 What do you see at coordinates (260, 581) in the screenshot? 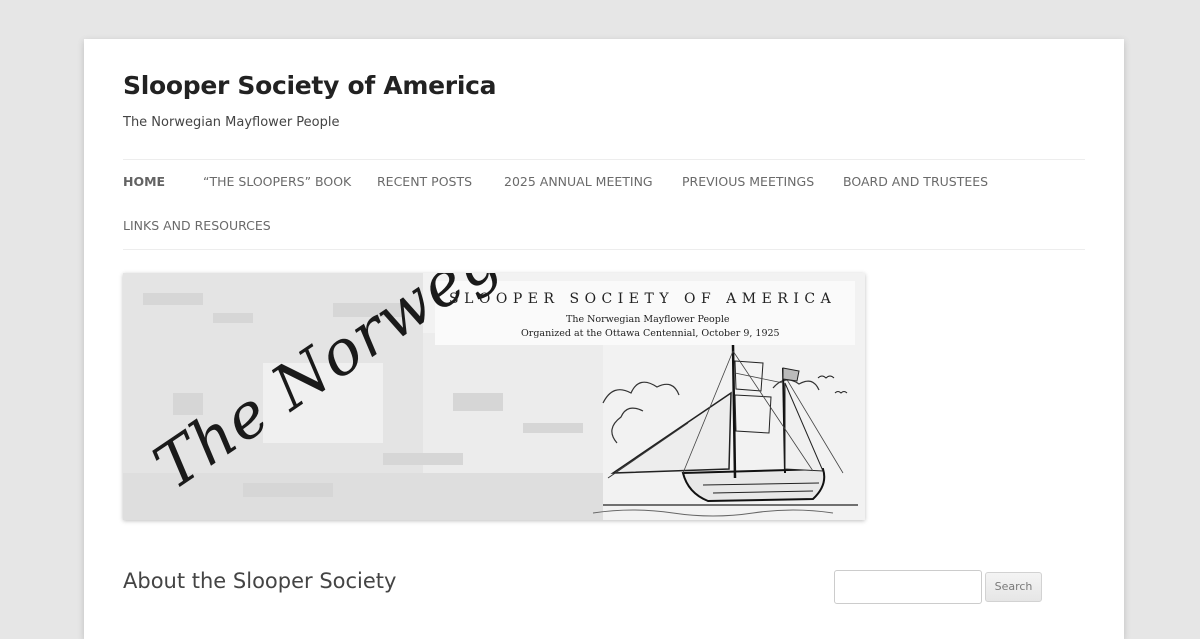
I see `page-heading: About the Slooper Society` at bounding box center [260, 581].